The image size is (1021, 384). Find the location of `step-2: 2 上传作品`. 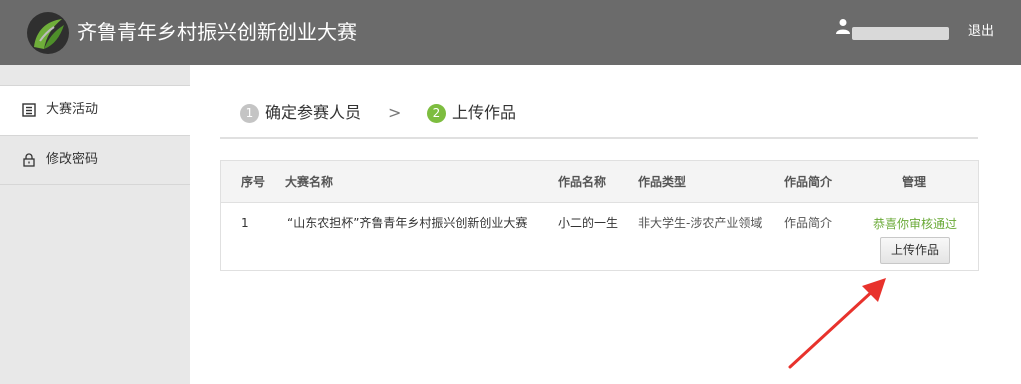

step-2: 2 上传作品 is located at coordinates (471, 113).